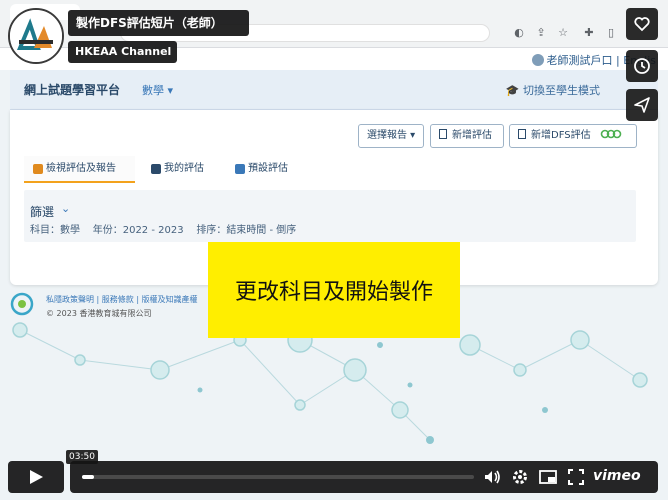  What do you see at coordinates (330, 216) in the screenshot?
I see `filter-panel: 篩選 ⌄ 科目：數學 年份：2022 - 2023 排序：結束時間 - 倒序` at bounding box center [330, 216].